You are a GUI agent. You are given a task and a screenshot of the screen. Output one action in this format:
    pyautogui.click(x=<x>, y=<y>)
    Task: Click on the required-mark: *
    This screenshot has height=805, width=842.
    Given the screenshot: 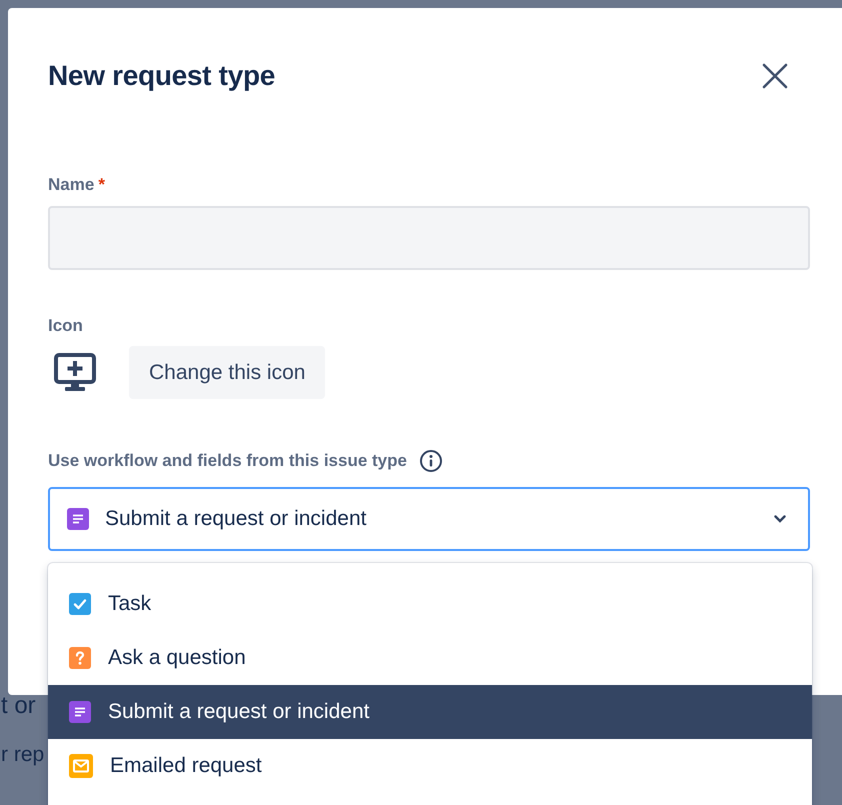 What is the action you would take?
    pyautogui.click(x=101, y=185)
    